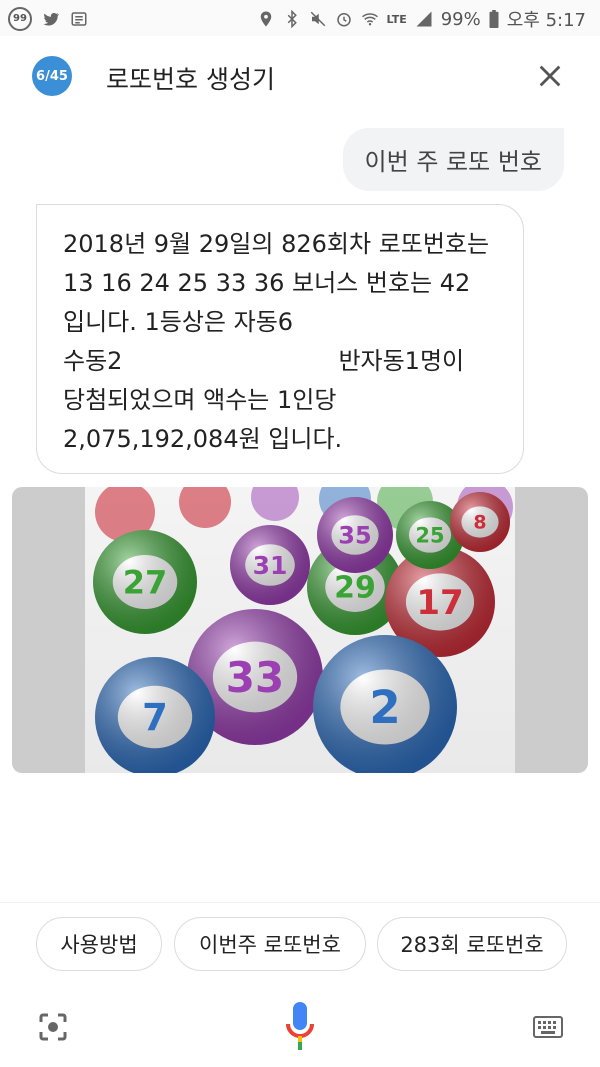 The height and width of the screenshot is (1067, 600). I want to click on battery-percent: 99%, so click(460, 19).